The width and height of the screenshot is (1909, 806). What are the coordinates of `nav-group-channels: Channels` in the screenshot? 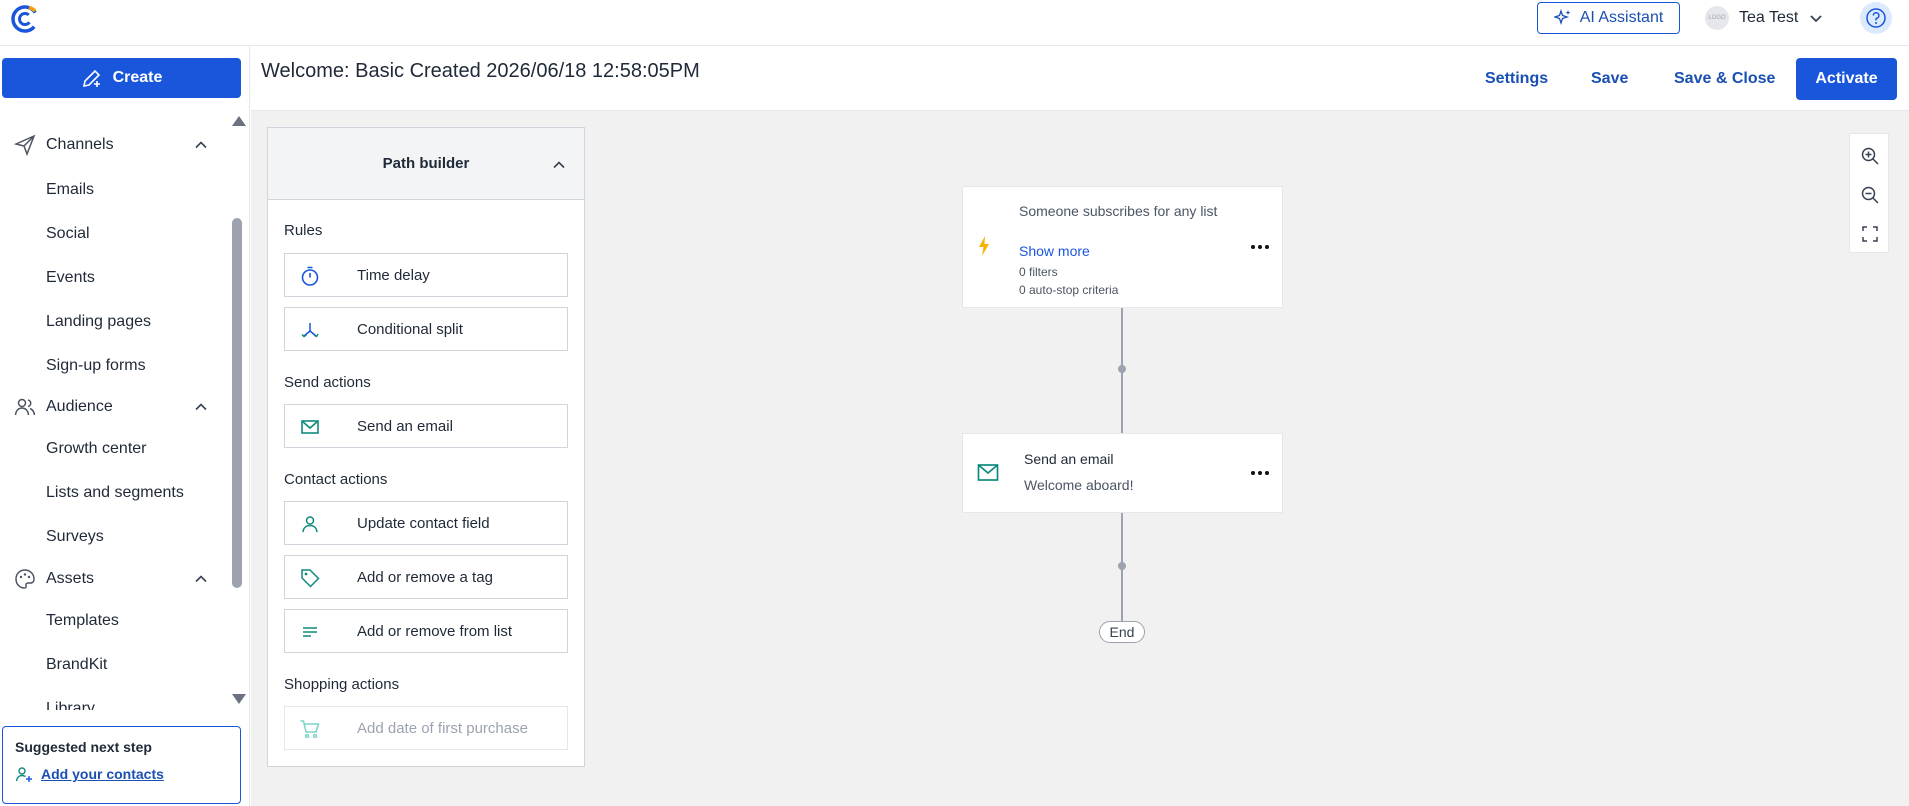 It's located at (114, 145).